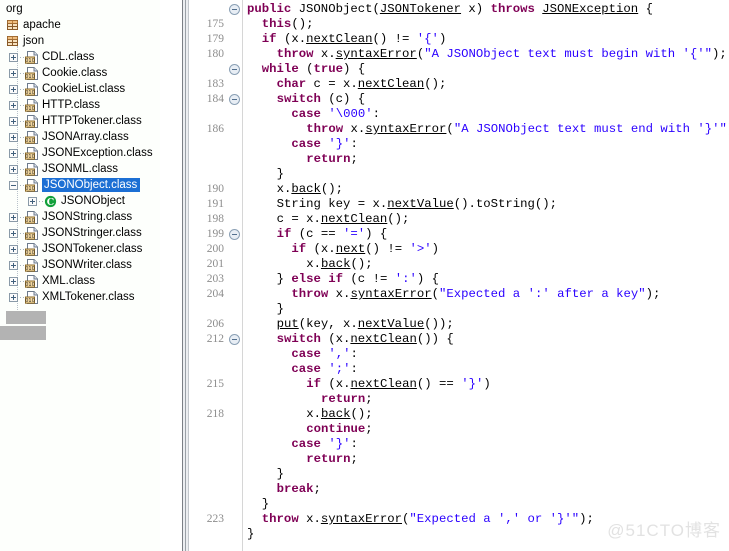 Image resolution: width=729 pixels, height=551 pixels. I want to click on tree-item-jsonobject: ·· C JSONObject, so click(80, 201).